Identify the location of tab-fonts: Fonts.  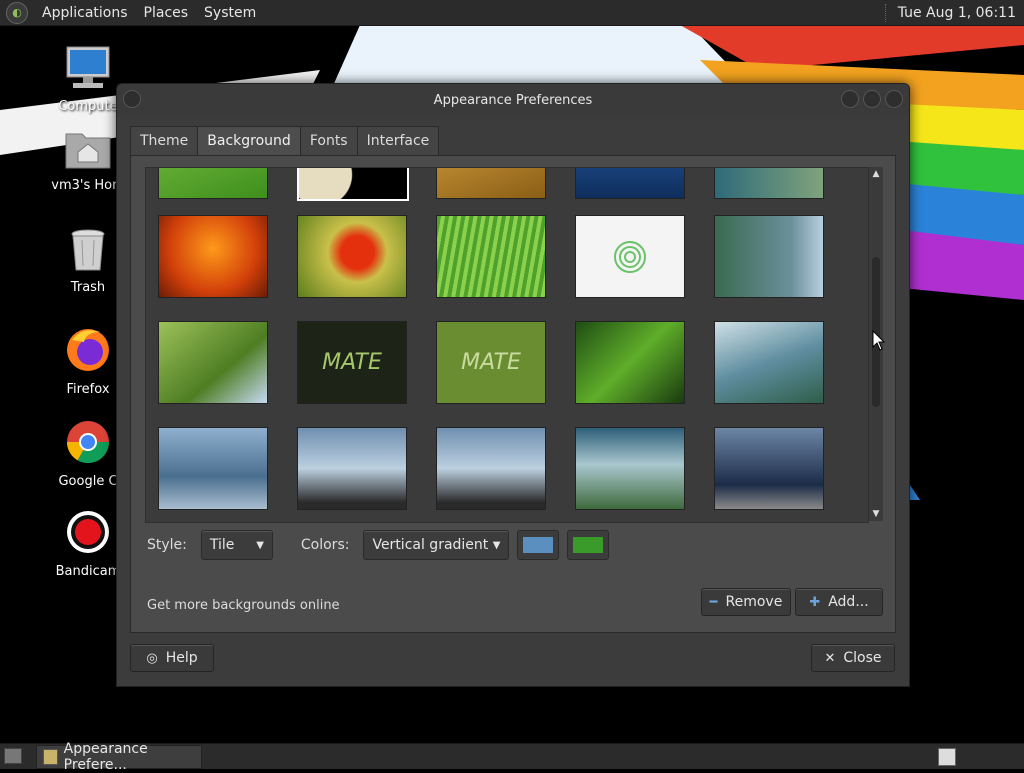
(328, 140).